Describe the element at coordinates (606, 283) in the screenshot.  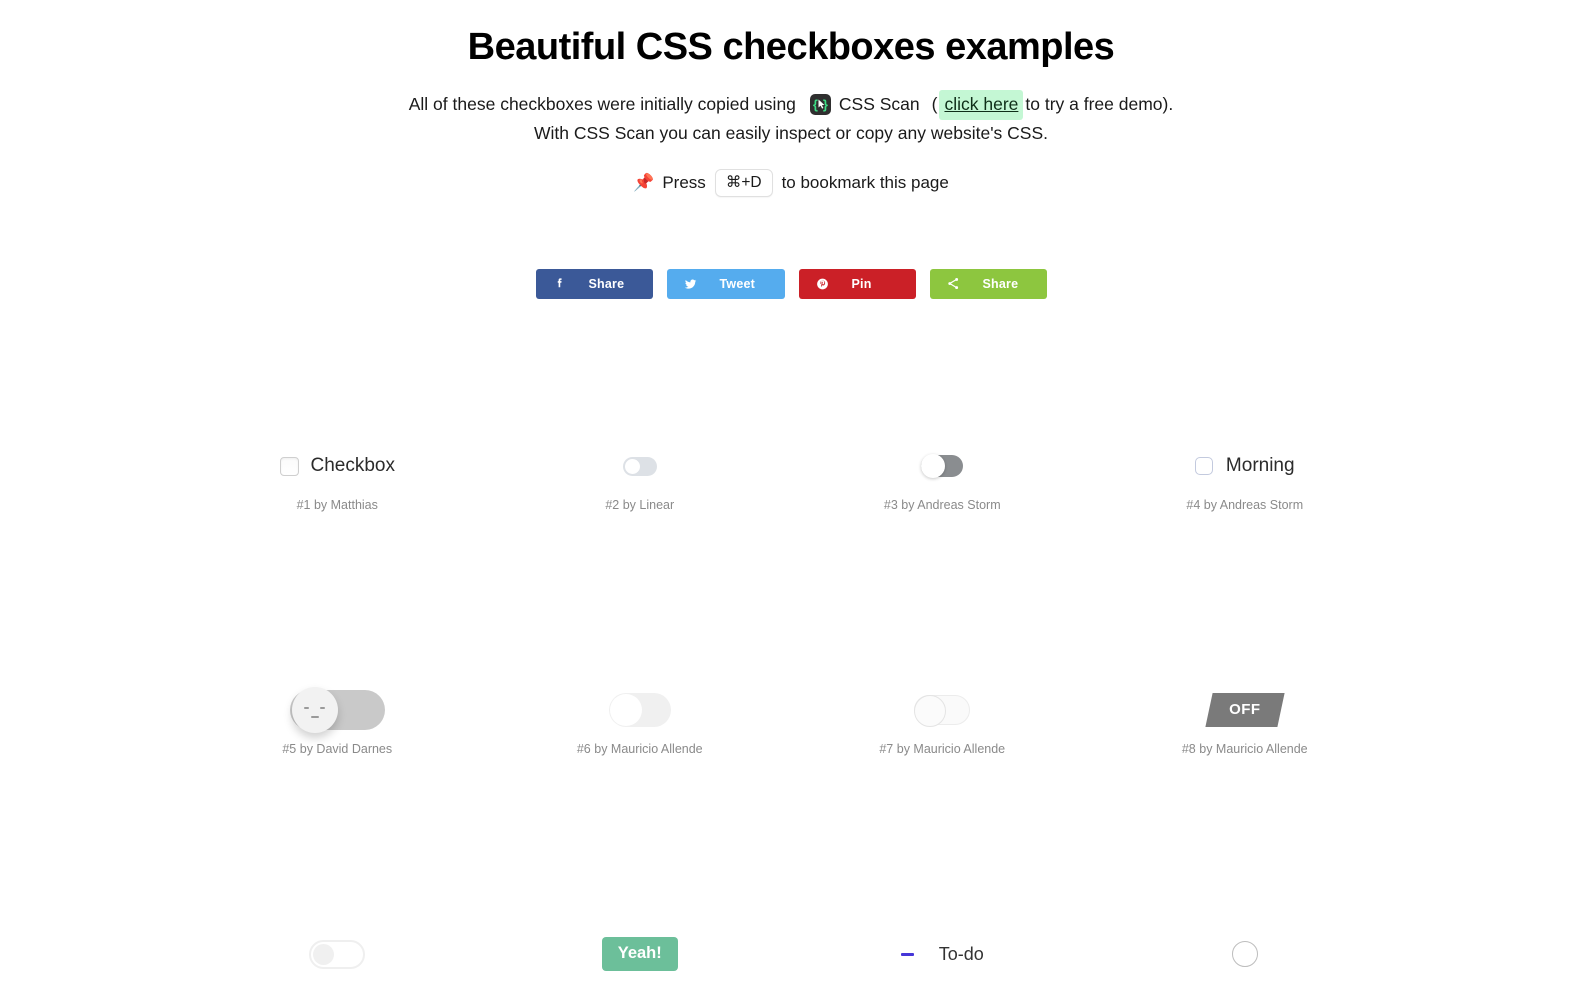
I see `share-facebook-label: Share` at that location.